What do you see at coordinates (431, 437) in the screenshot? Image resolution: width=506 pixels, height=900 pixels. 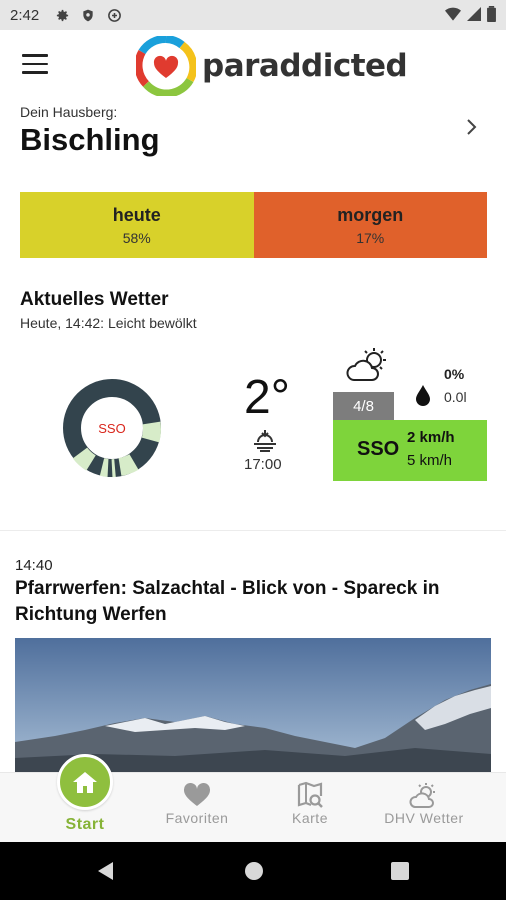 I see `wind-speed: 2 km/h` at bounding box center [431, 437].